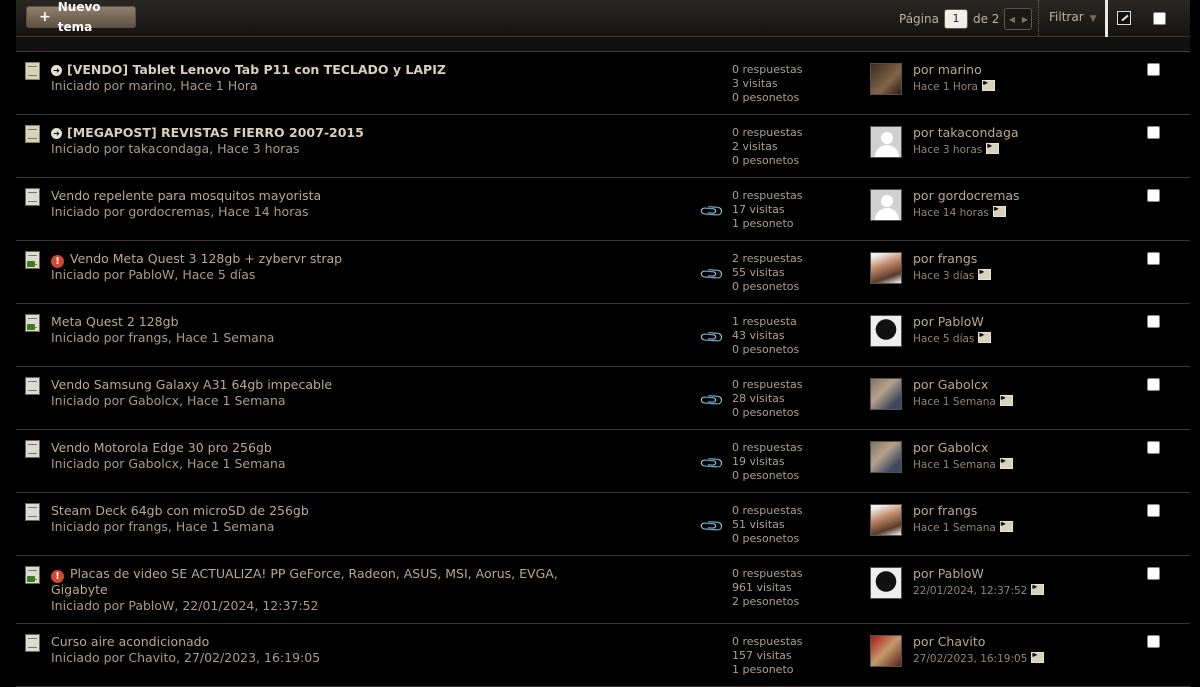 The height and width of the screenshot is (687, 1200). I want to click on sticky-arrow-icon: ➜, so click(56, 133).